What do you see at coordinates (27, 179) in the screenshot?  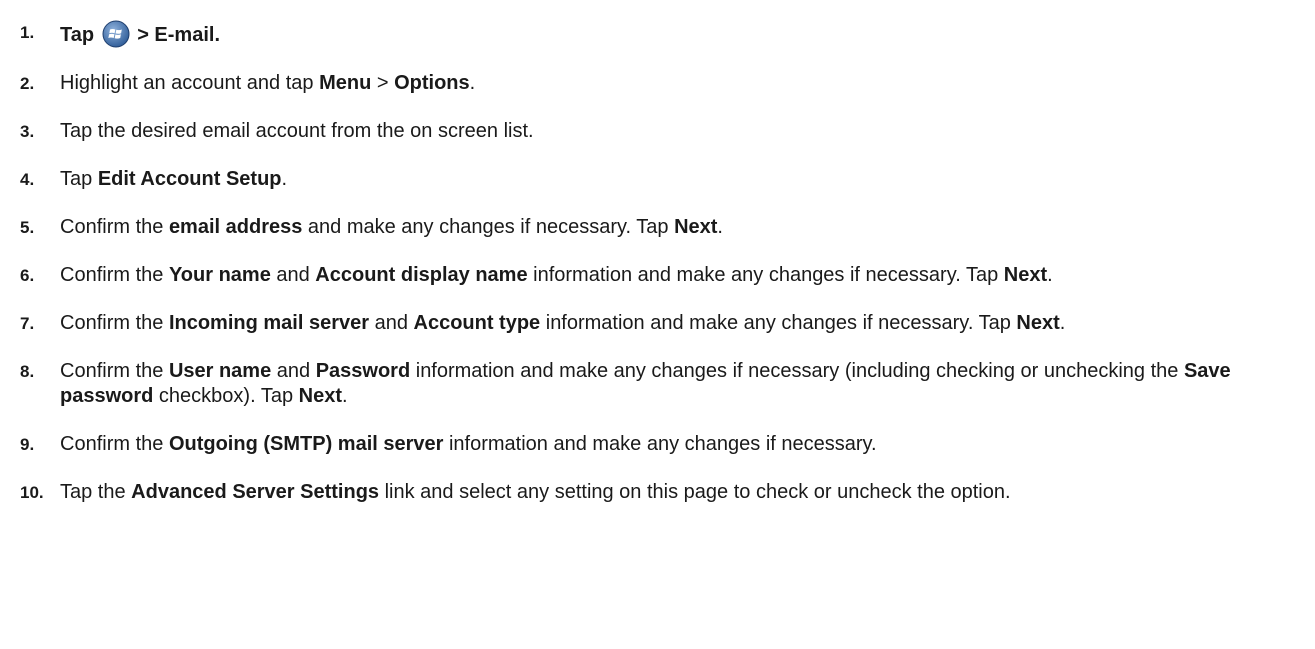 I see `step-number: 4.` at bounding box center [27, 179].